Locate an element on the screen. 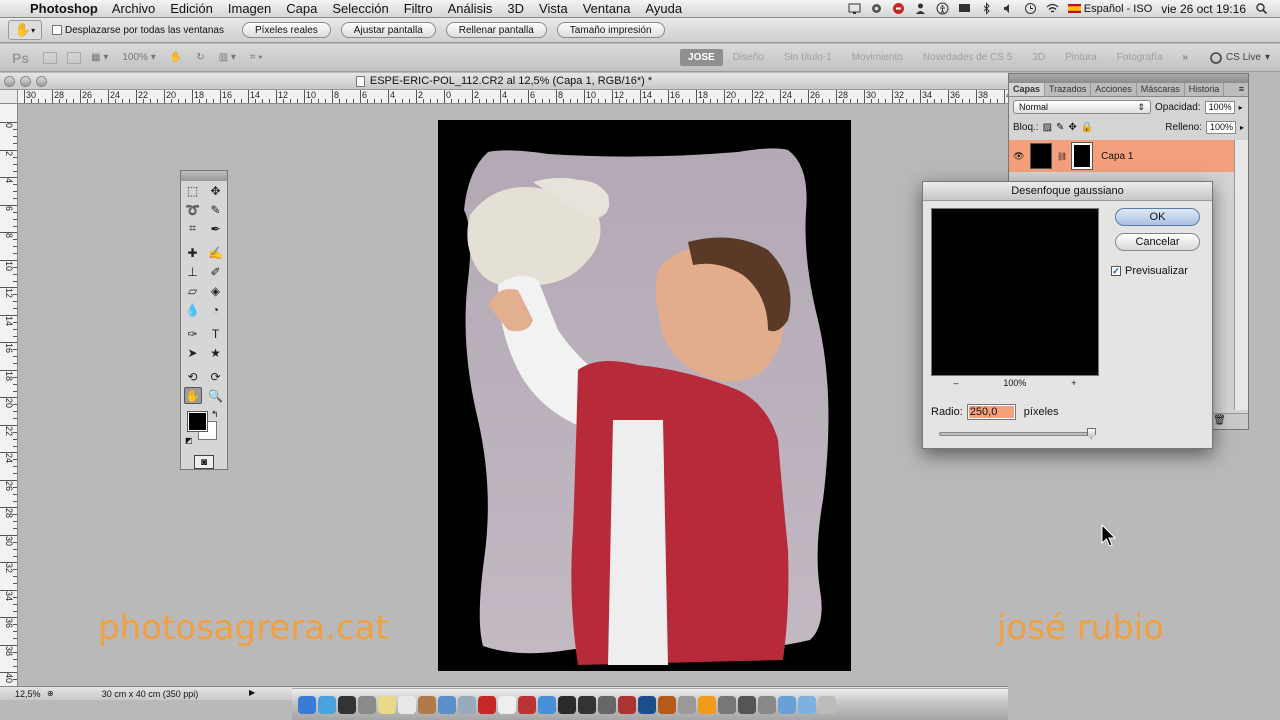 Image resolution: width=1280 pixels, height=720 pixels. status-menu-arrow: ▶ is located at coordinates (252, 692).